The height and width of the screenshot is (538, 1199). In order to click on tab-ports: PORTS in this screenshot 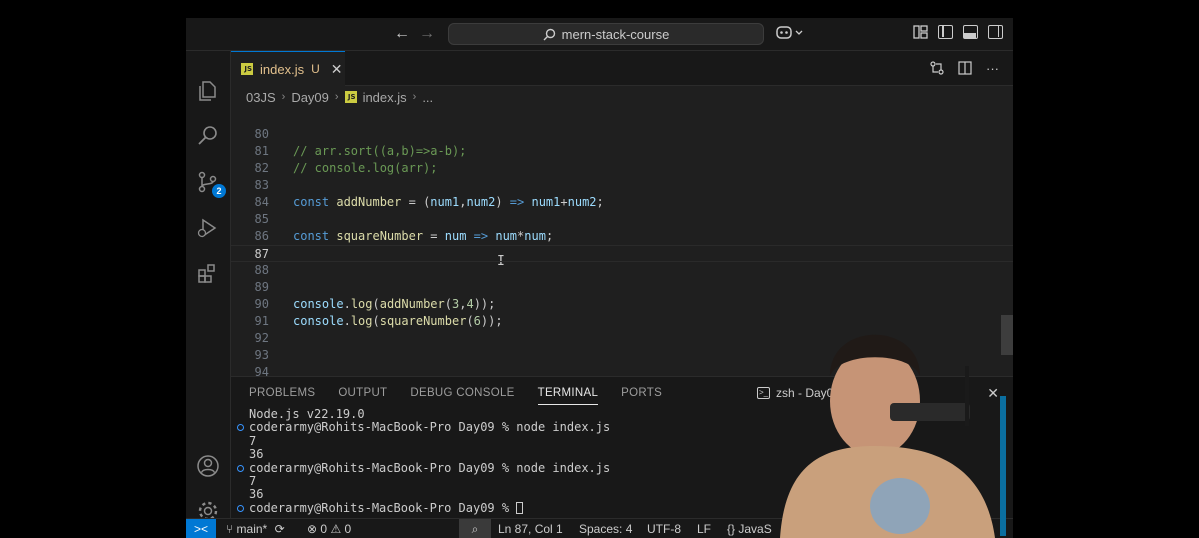, I will do `click(641, 396)`.